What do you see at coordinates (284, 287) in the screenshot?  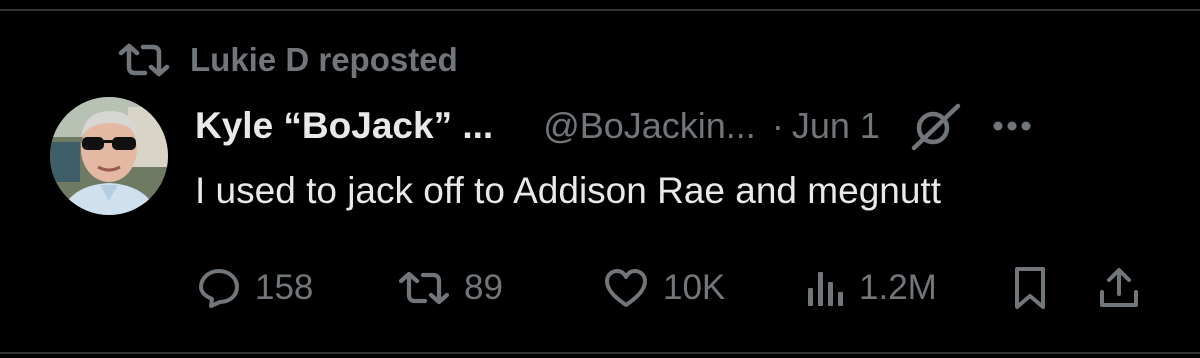 I see `reply-count: 158` at bounding box center [284, 287].